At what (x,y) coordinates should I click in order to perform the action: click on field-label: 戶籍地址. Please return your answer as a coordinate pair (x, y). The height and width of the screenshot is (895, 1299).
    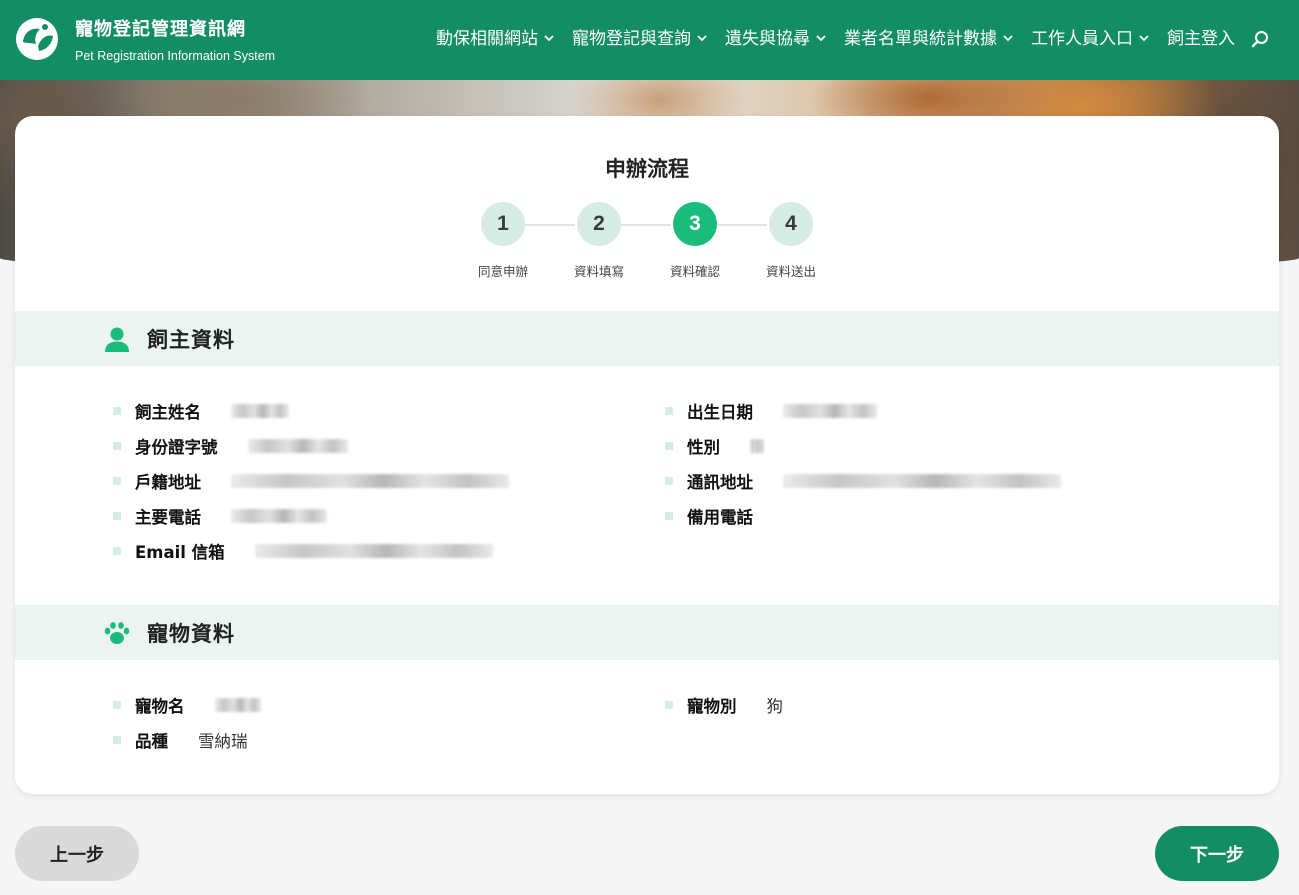
    Looking at the image, I should click on (168, 482).